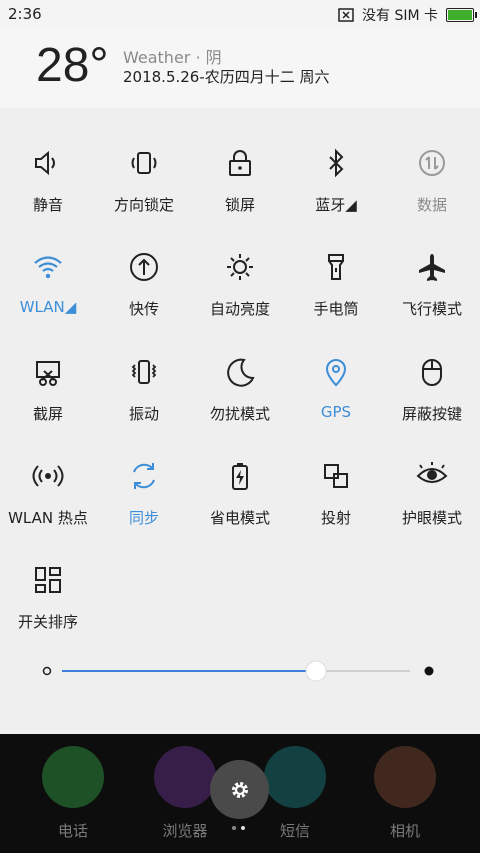  I want to click on tile-bluetooth: 蓝牙◢, so click(336, 170).